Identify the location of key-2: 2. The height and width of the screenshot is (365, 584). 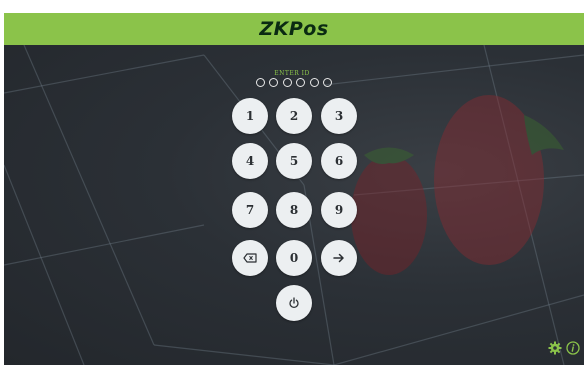
(294, 116).